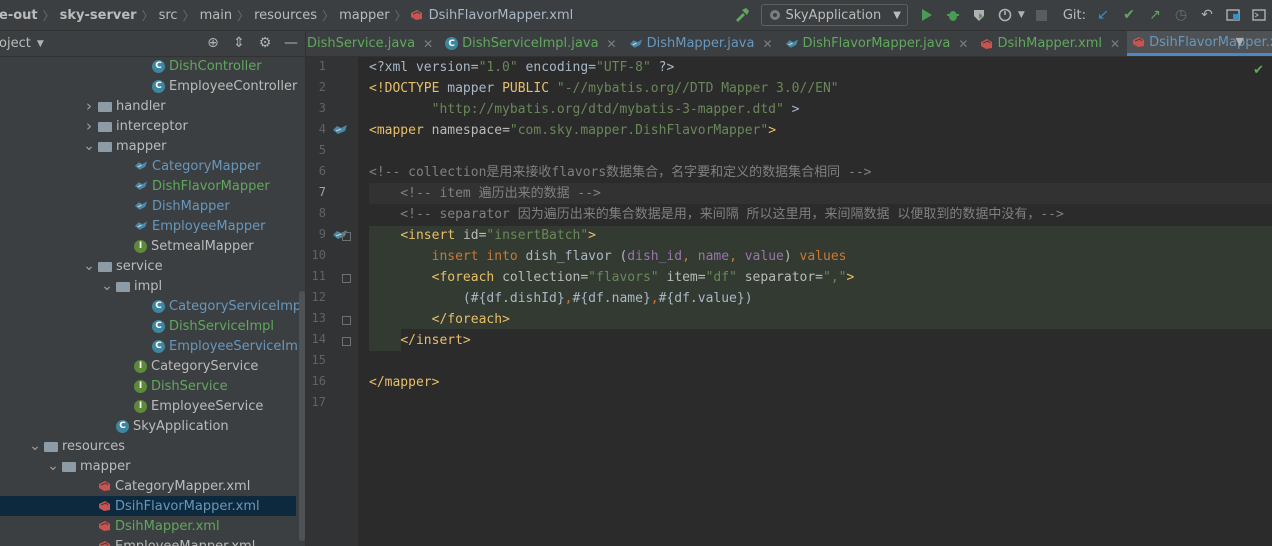  I want to click on code-token: ",", so click(835, 277).